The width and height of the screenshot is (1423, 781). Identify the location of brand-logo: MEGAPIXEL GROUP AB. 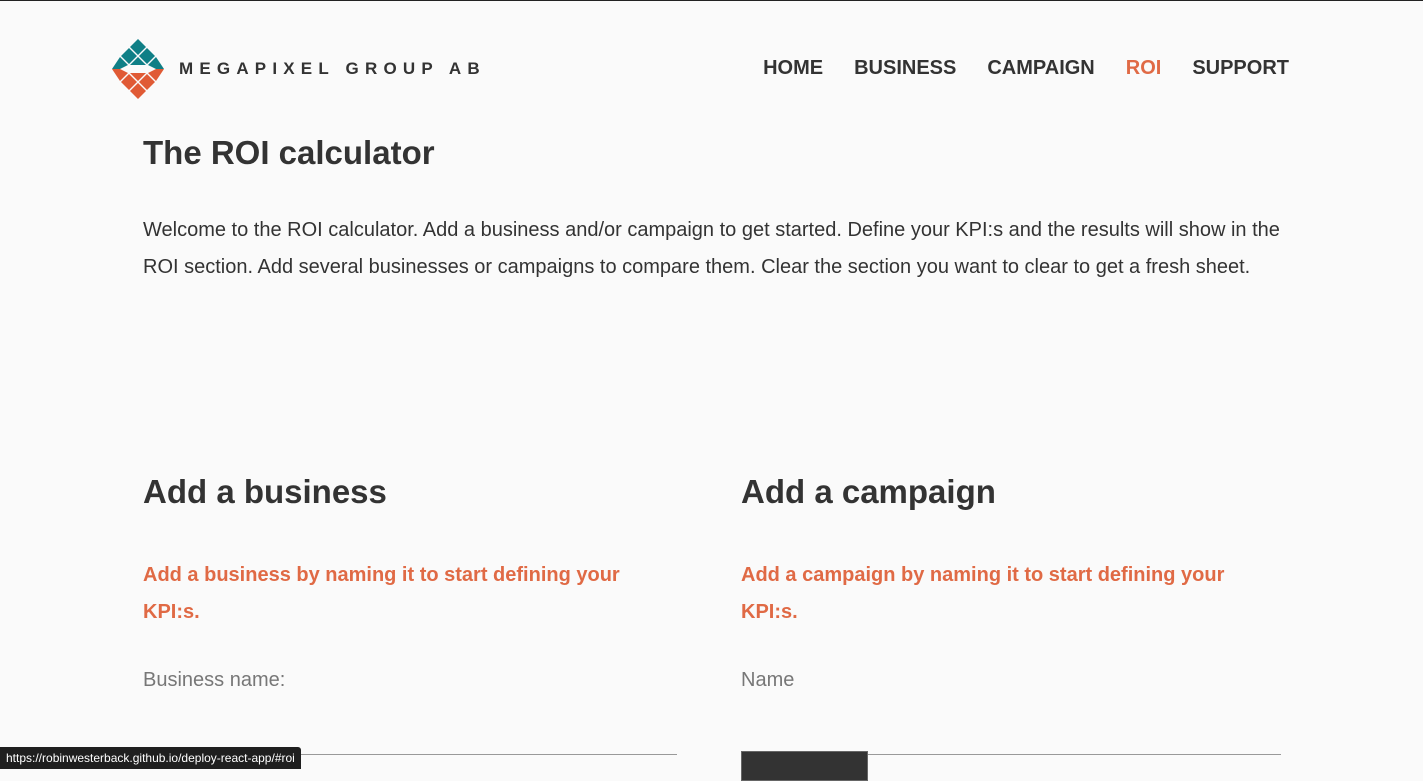
(312, 69).